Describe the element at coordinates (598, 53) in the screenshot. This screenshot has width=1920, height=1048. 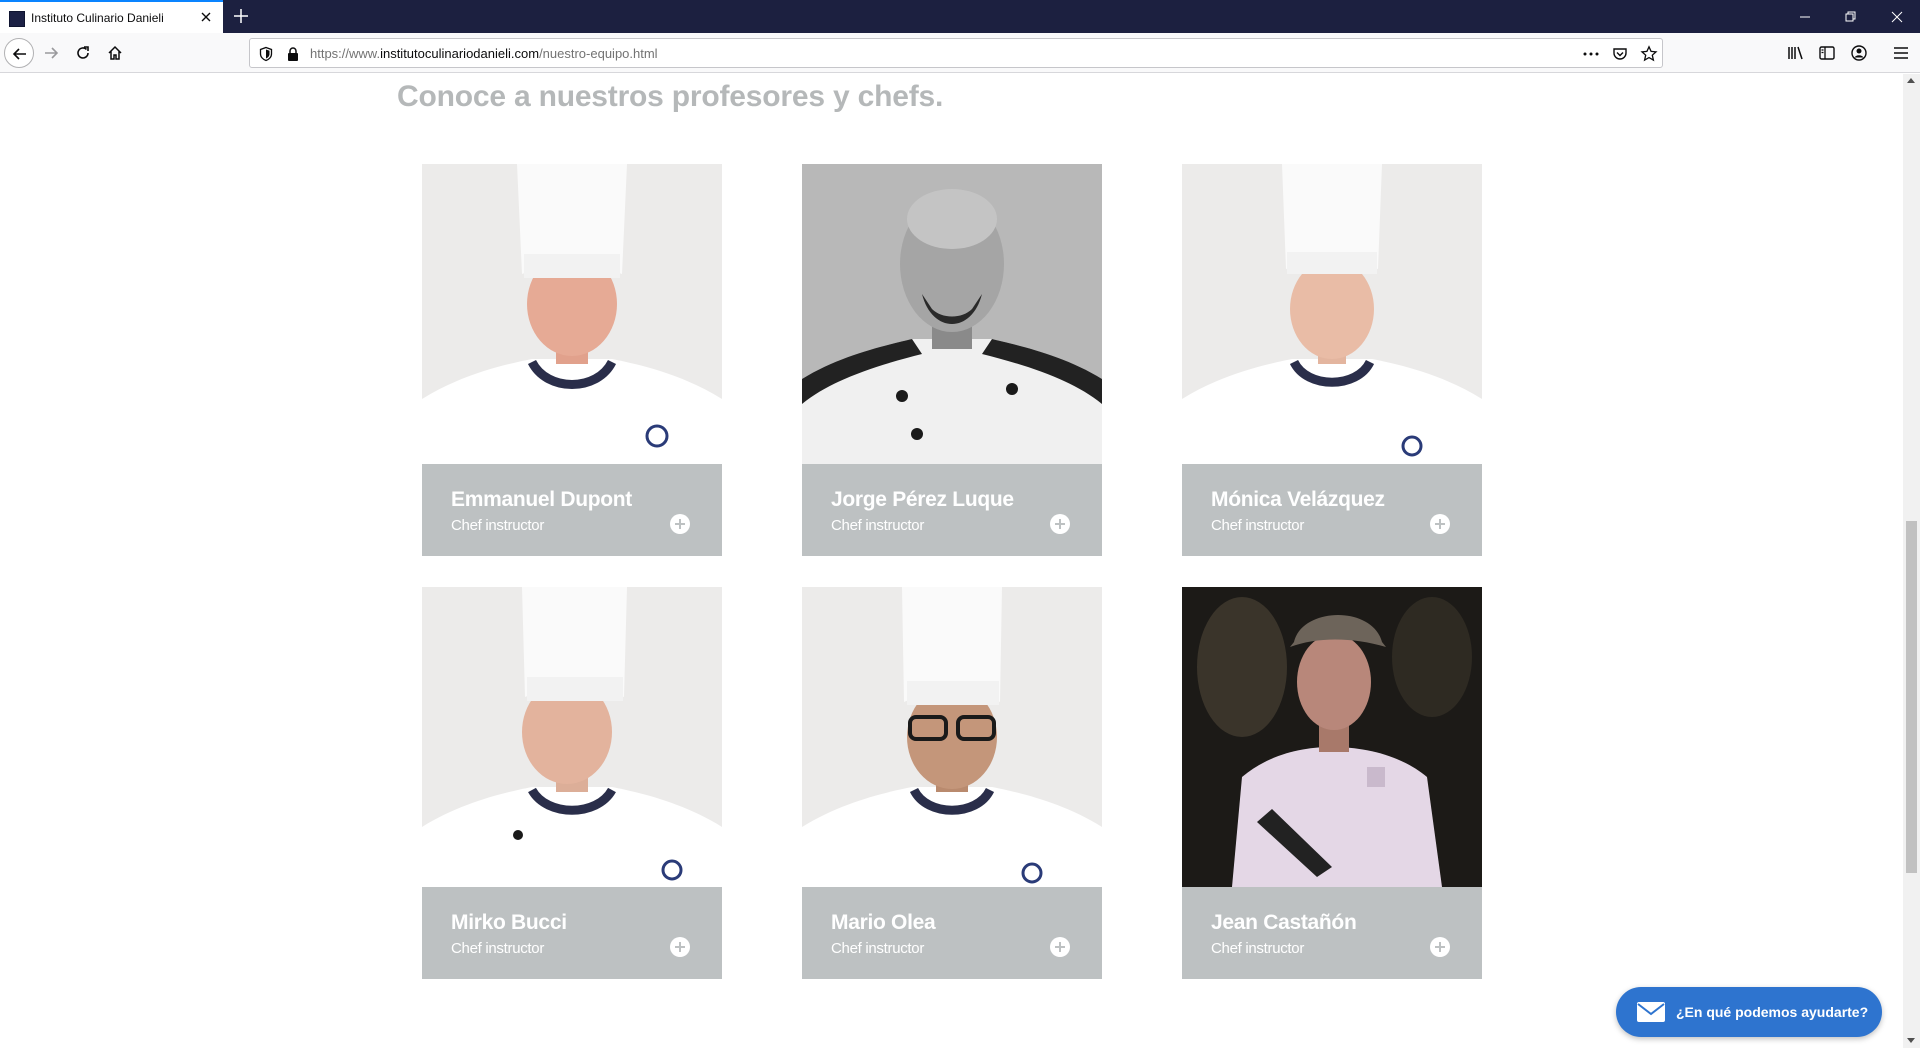
I see `url-path: /nuestro-equipo.html` at that location.